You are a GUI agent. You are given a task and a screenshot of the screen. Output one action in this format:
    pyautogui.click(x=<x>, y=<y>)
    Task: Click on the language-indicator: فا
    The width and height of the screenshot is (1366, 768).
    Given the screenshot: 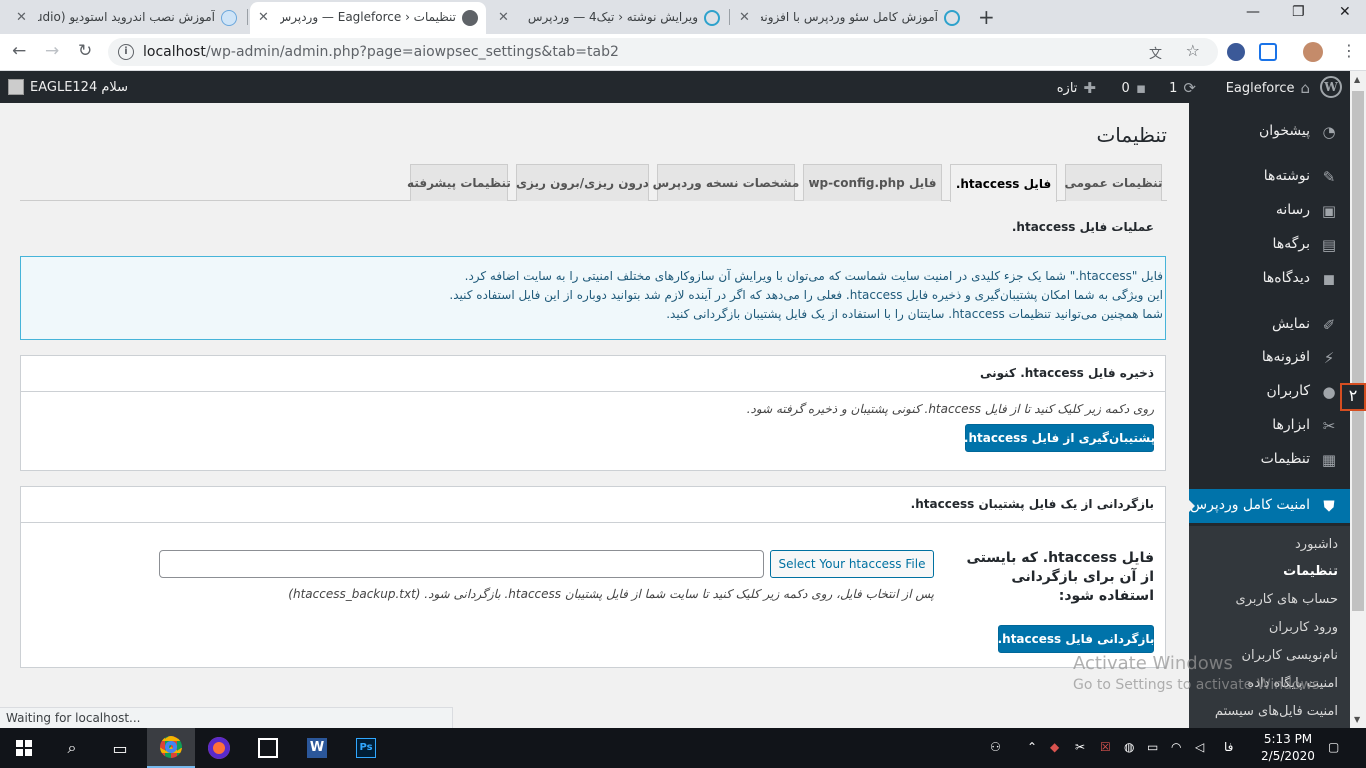 What is the action you would take?
    pyautogui.click(x=1228, y=747)
    